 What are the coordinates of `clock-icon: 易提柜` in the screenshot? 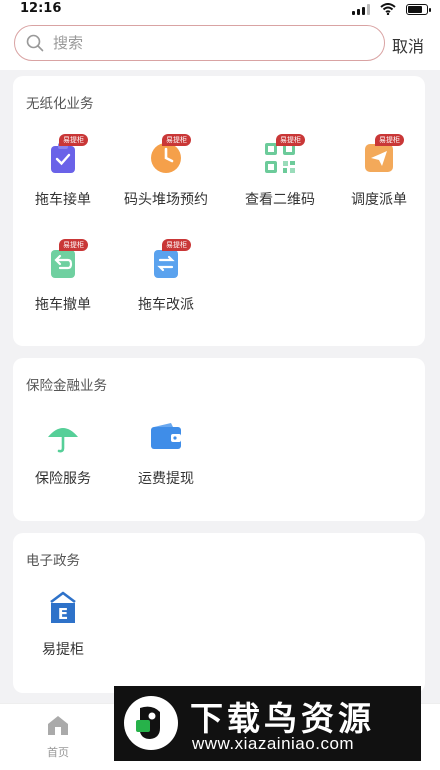 It's located at (170, 154).